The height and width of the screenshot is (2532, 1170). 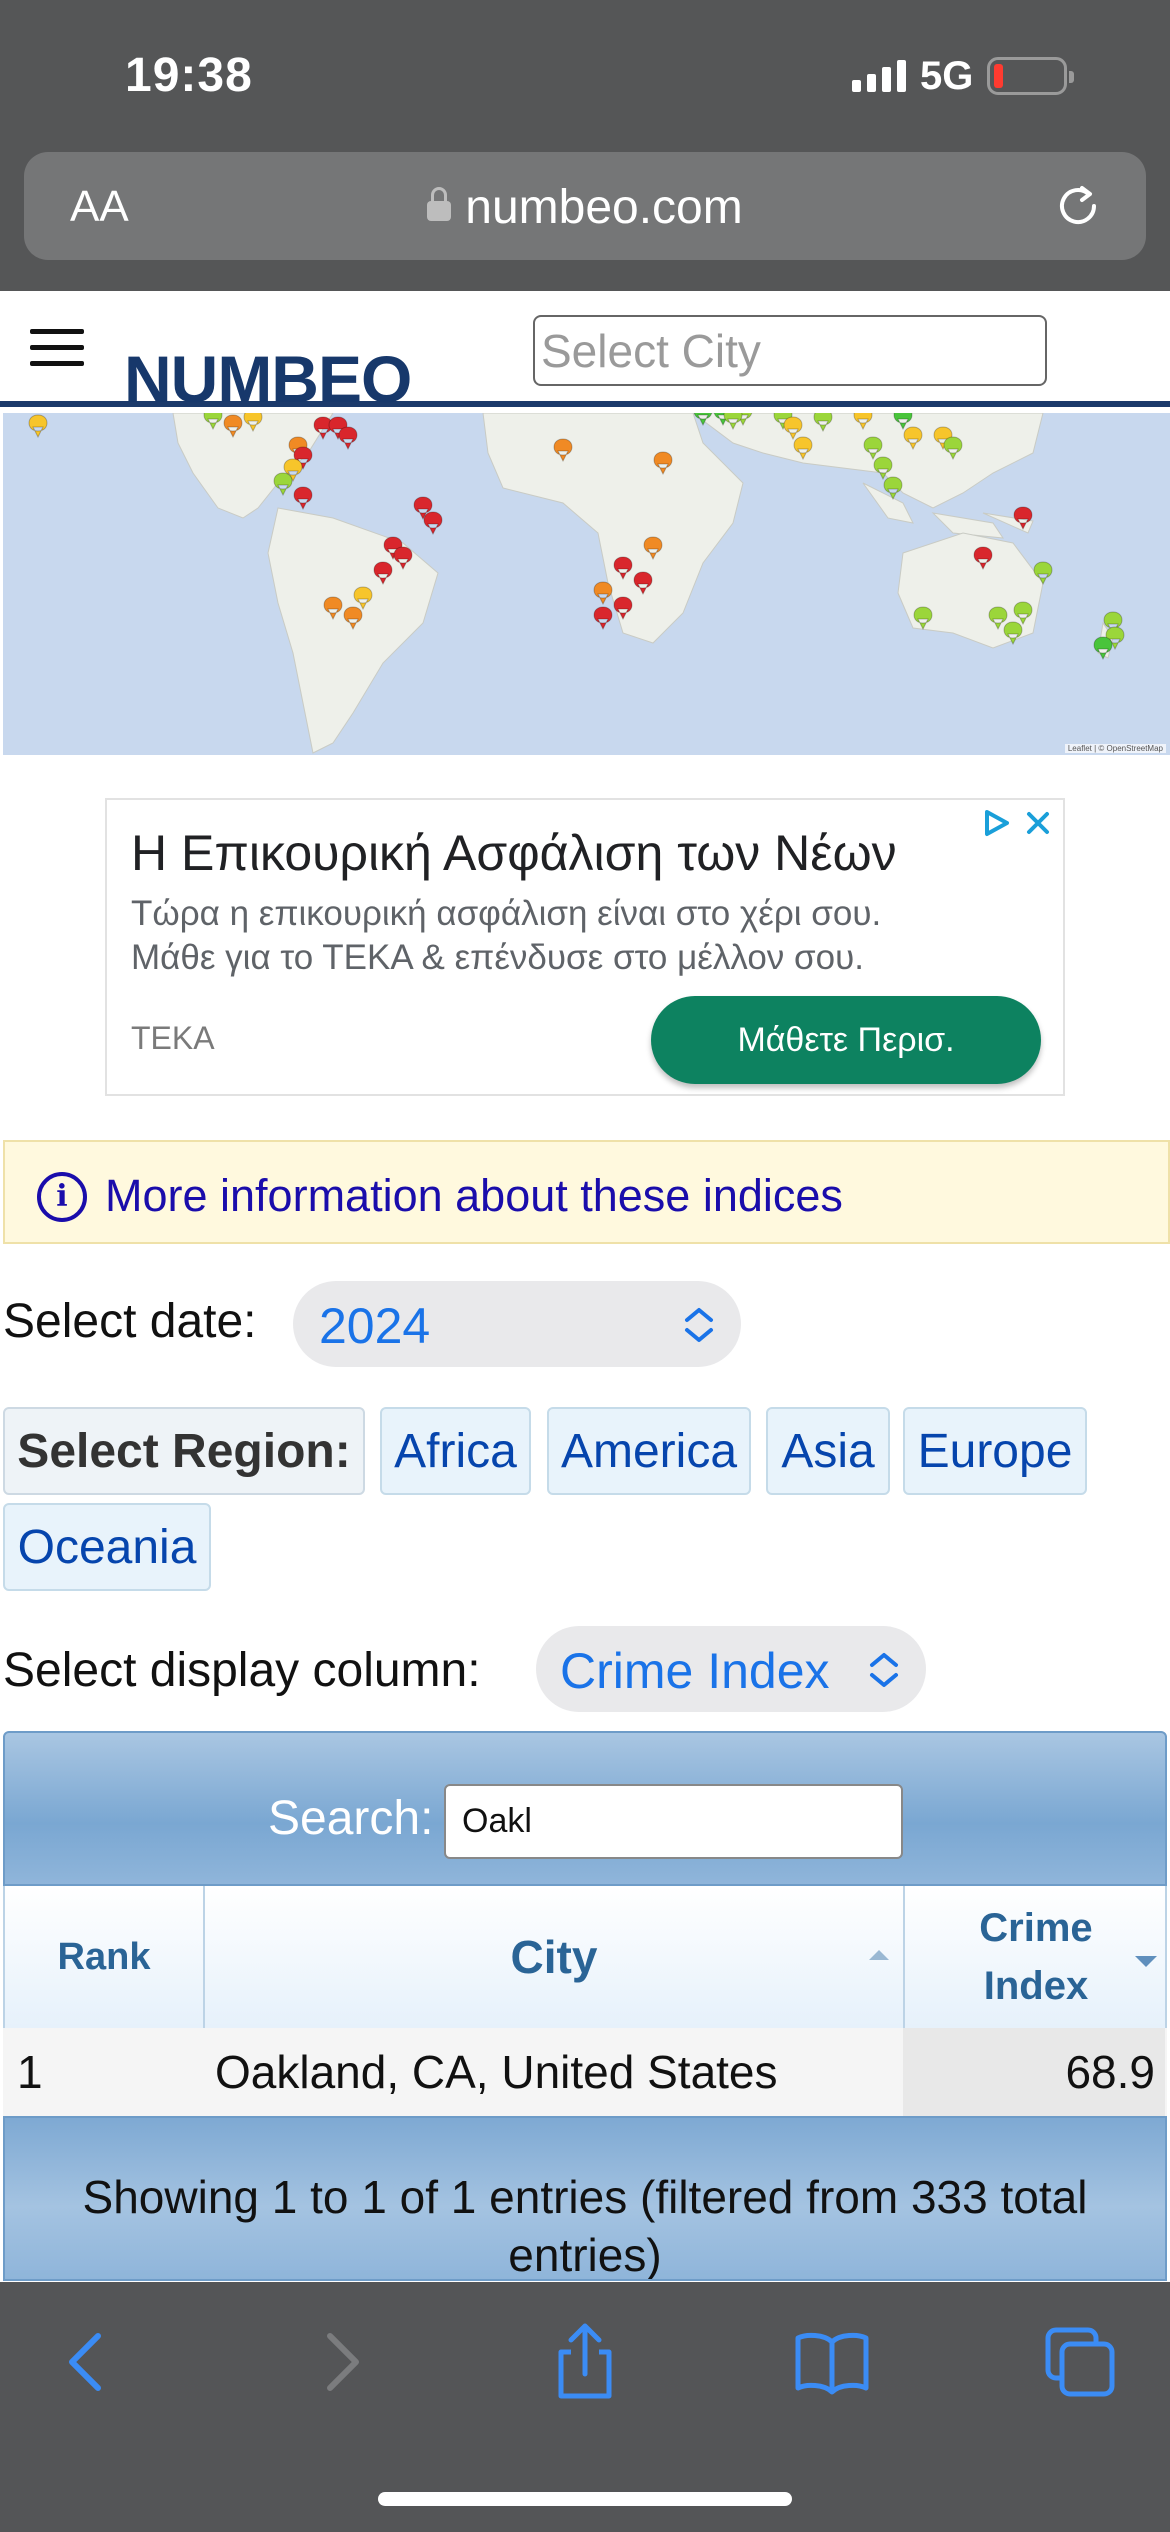 What do you see at coordinates (555, 1957) in the screenshot?
I see `column-header-city: City` at bounding box center [555, 1957].